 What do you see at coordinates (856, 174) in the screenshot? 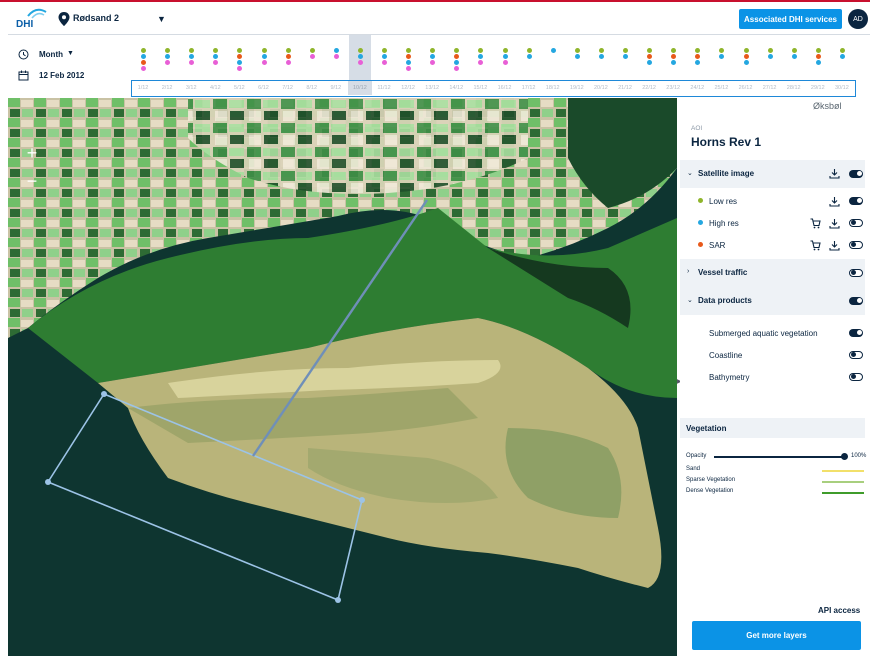
I see `satellite-image-toggle` at bounding box center [856, 174].